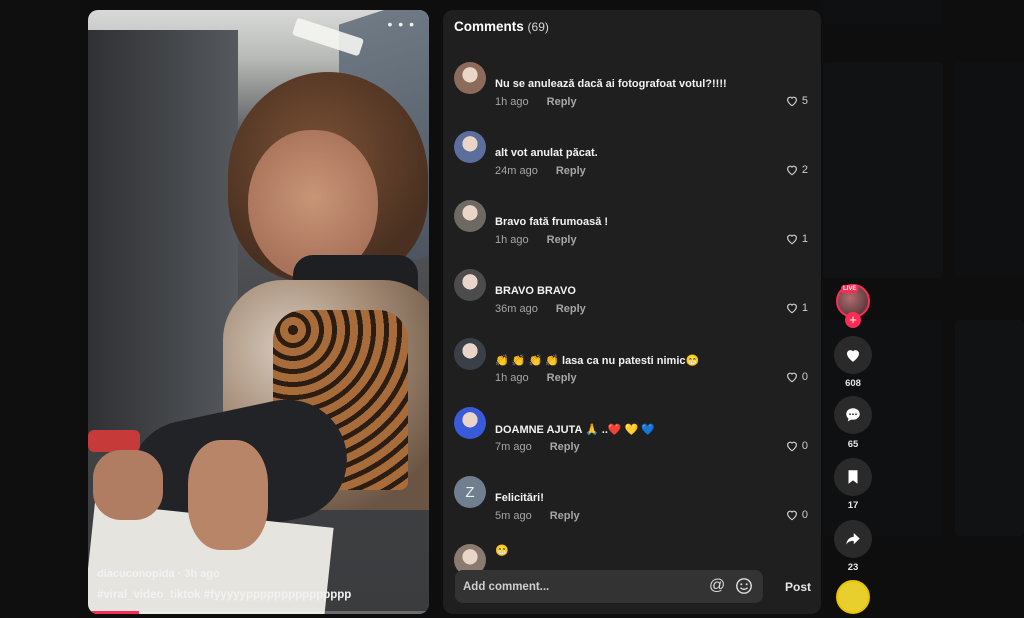 The width and height of the screenshot is (1024, 618). What do you see at coordinates (513, 447) in the screenshot?
I see `comment-time: 7m ago` at bounding box center [513, 447].